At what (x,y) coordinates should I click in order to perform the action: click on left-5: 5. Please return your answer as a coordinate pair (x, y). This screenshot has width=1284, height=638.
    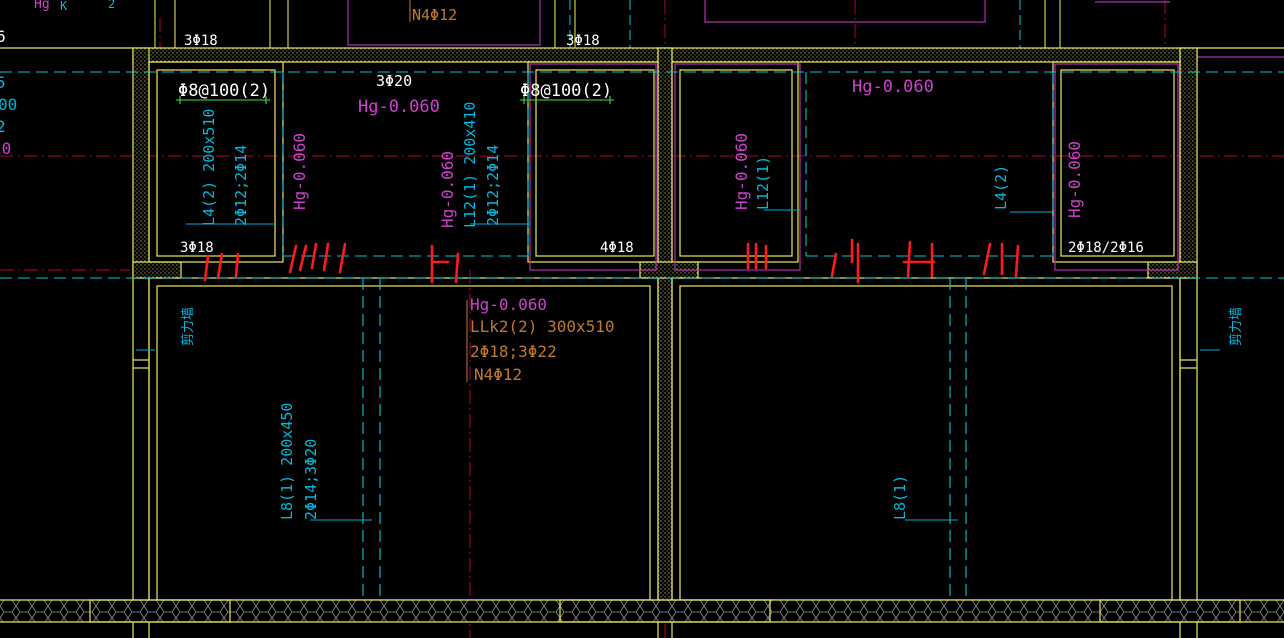
    Looking at the image, I should click on (3, 82).